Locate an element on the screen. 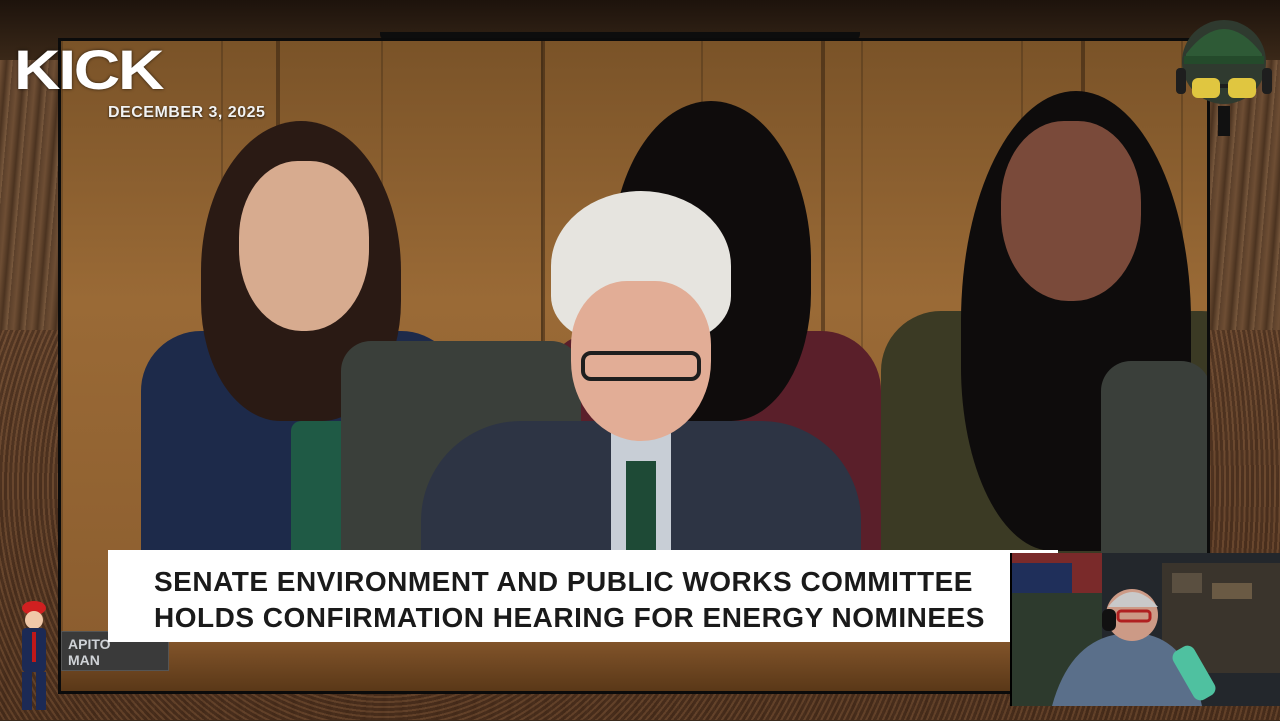 The image size is (1280, 721). kick-logo: KICK is located at coordinates (89, 69).